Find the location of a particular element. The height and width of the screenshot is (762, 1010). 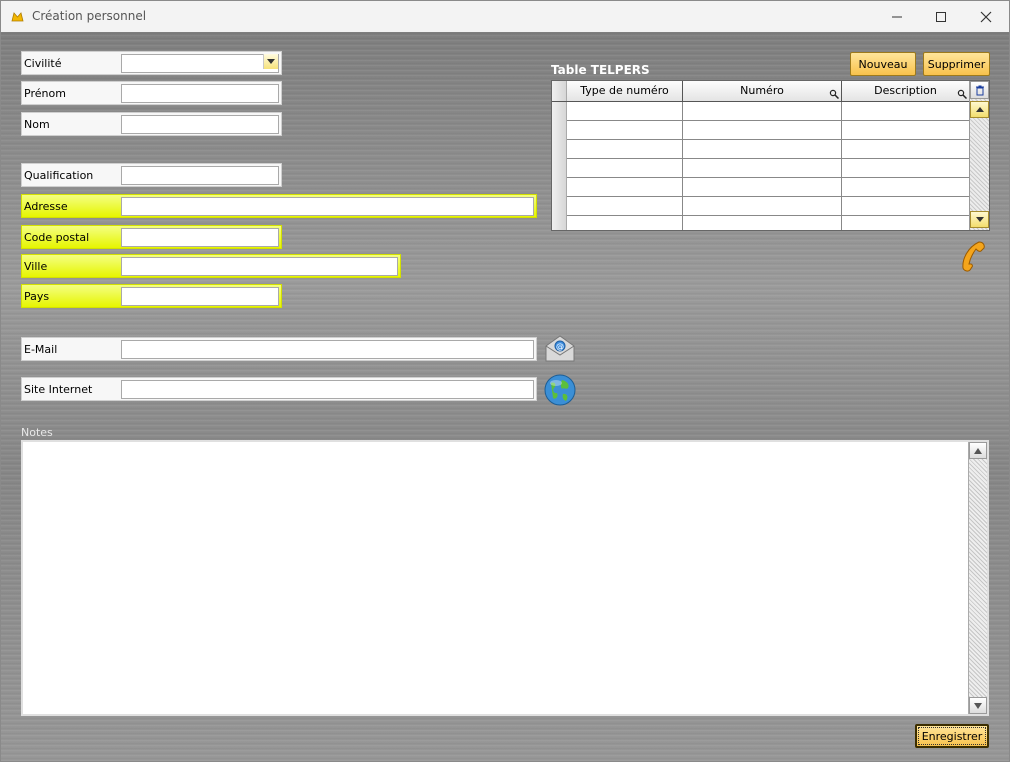

column-header-numero-label: Numéro is located at coordinates (762, 90).